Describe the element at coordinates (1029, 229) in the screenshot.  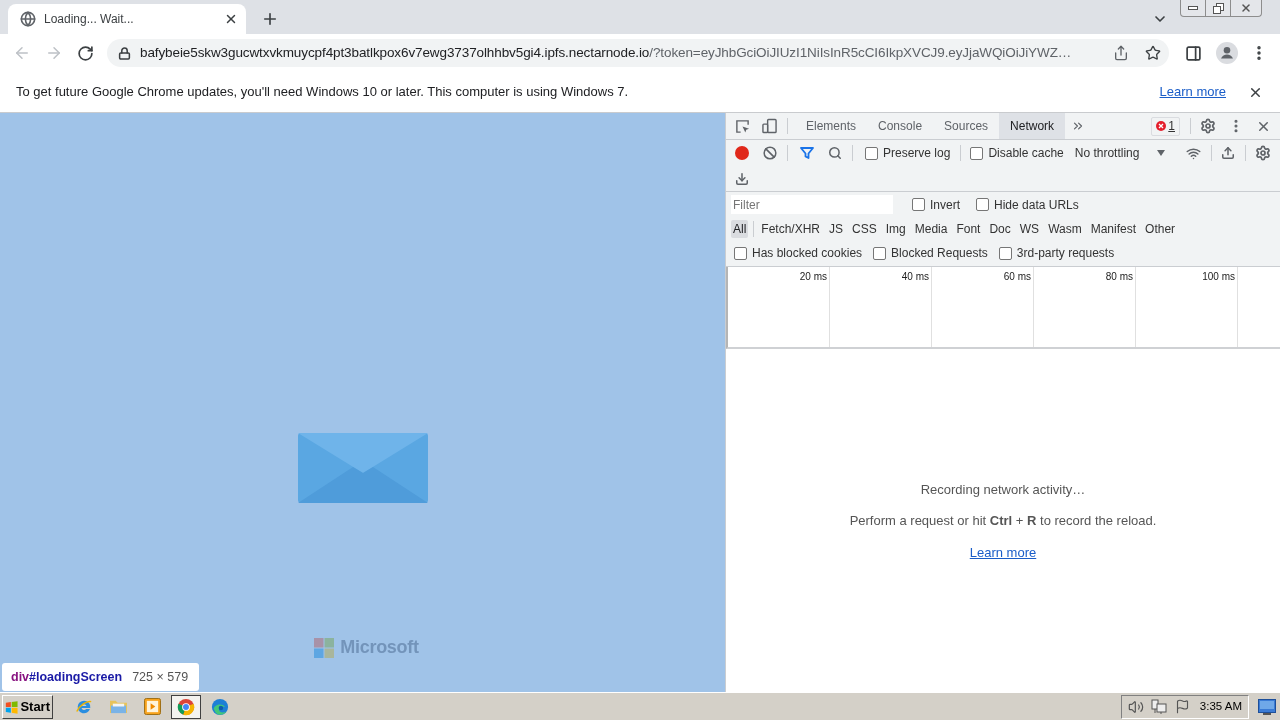
I see `type-filter: WS` at that location.